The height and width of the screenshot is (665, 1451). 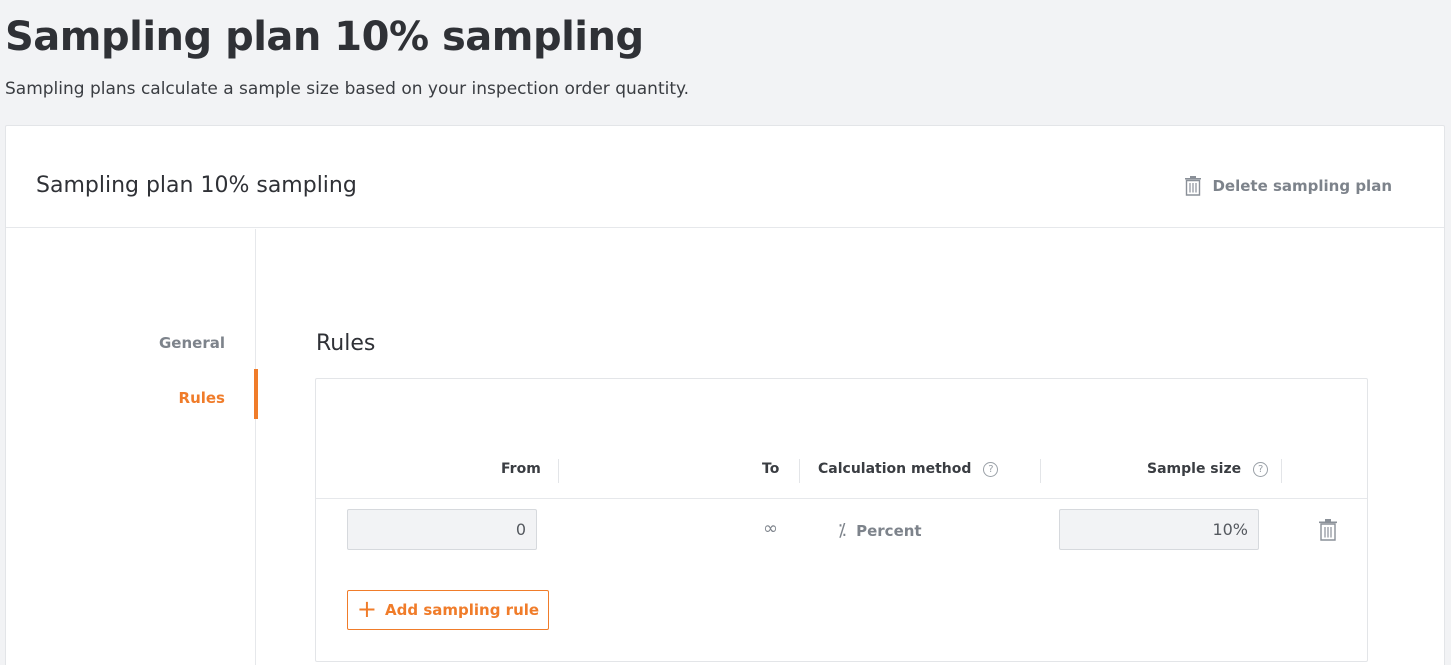 I want to click on column-header-sample-size: Sample size ?, so click(x=1208, y=469).